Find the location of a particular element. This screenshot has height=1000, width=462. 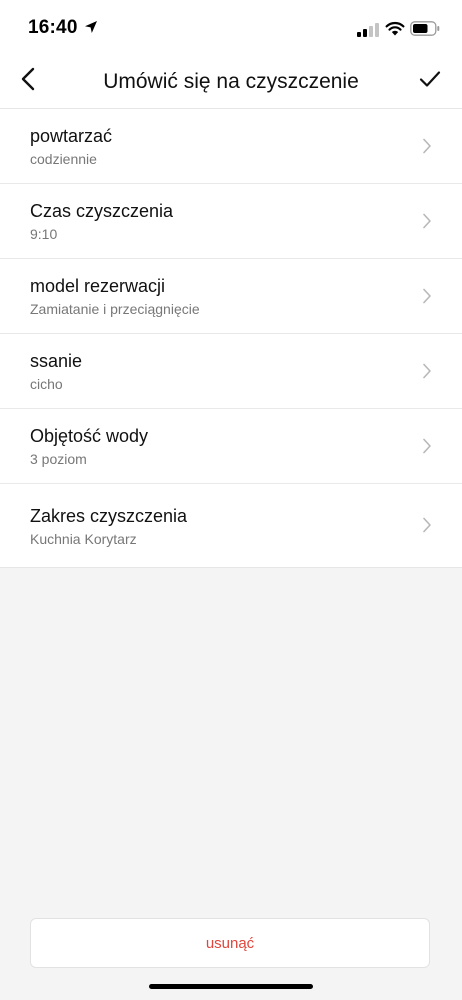

wifi-icon is located at coordinates (395, 28).